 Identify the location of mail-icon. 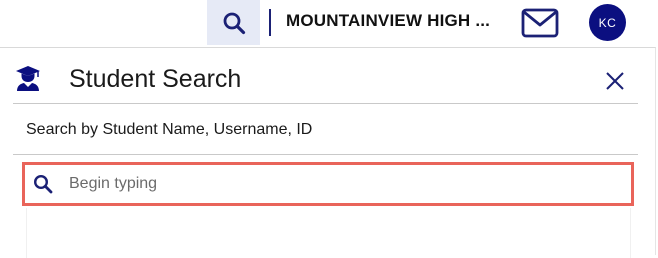
(540, 23).